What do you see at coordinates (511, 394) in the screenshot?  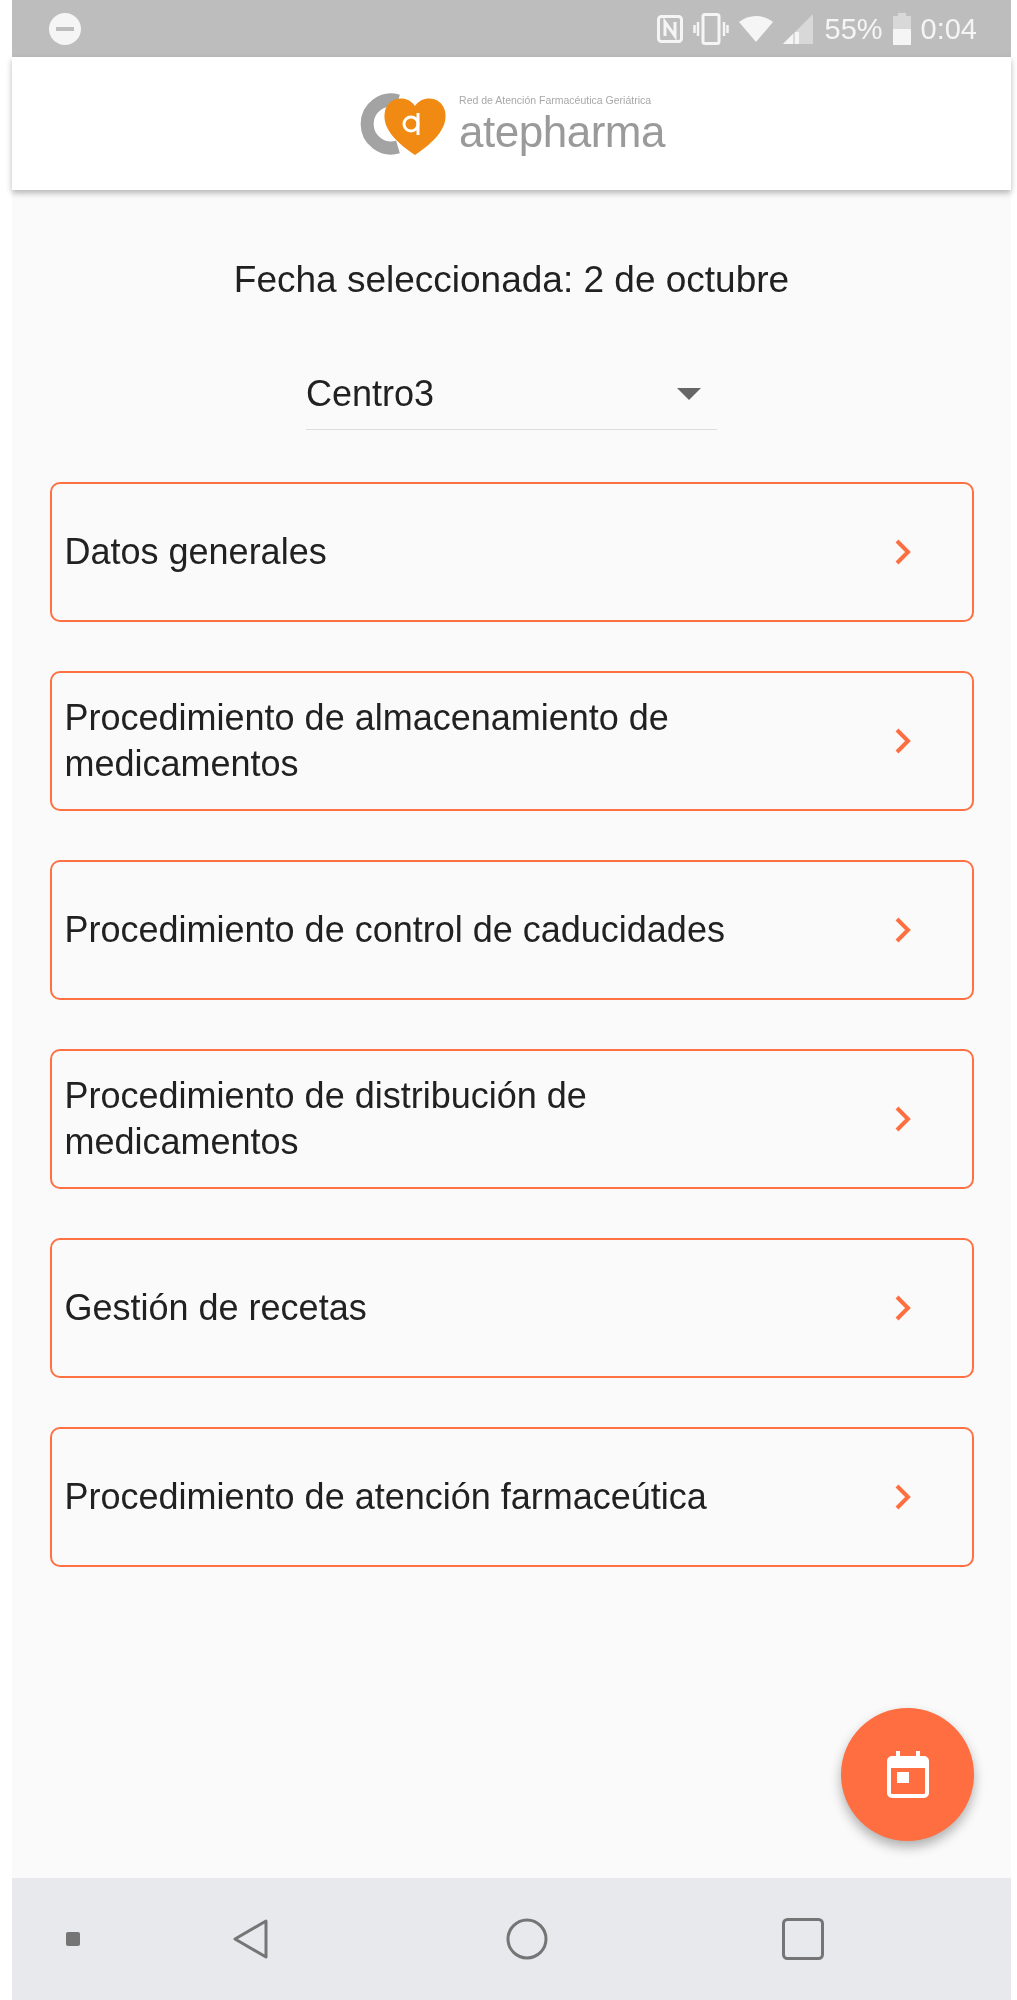 I see `center-dropdown: Centro3` at bounding box center [511, 394].